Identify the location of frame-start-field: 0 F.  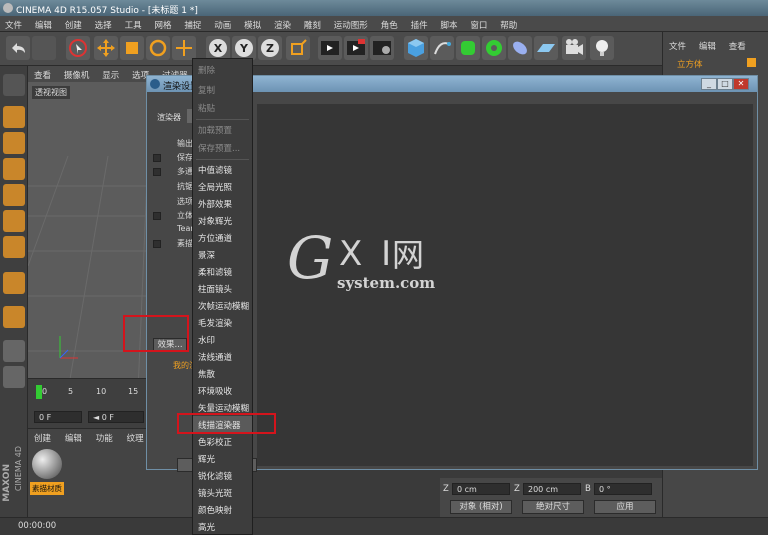
(58, 417).